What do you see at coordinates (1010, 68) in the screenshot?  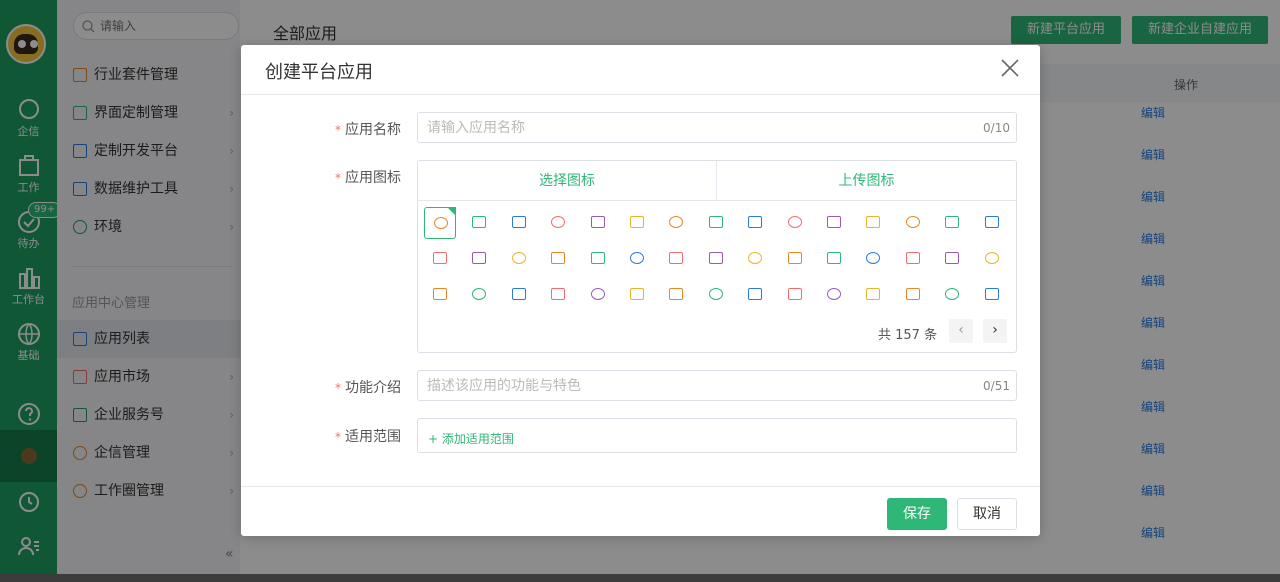 I see `close-icon` at bounding box center [1010, 68].